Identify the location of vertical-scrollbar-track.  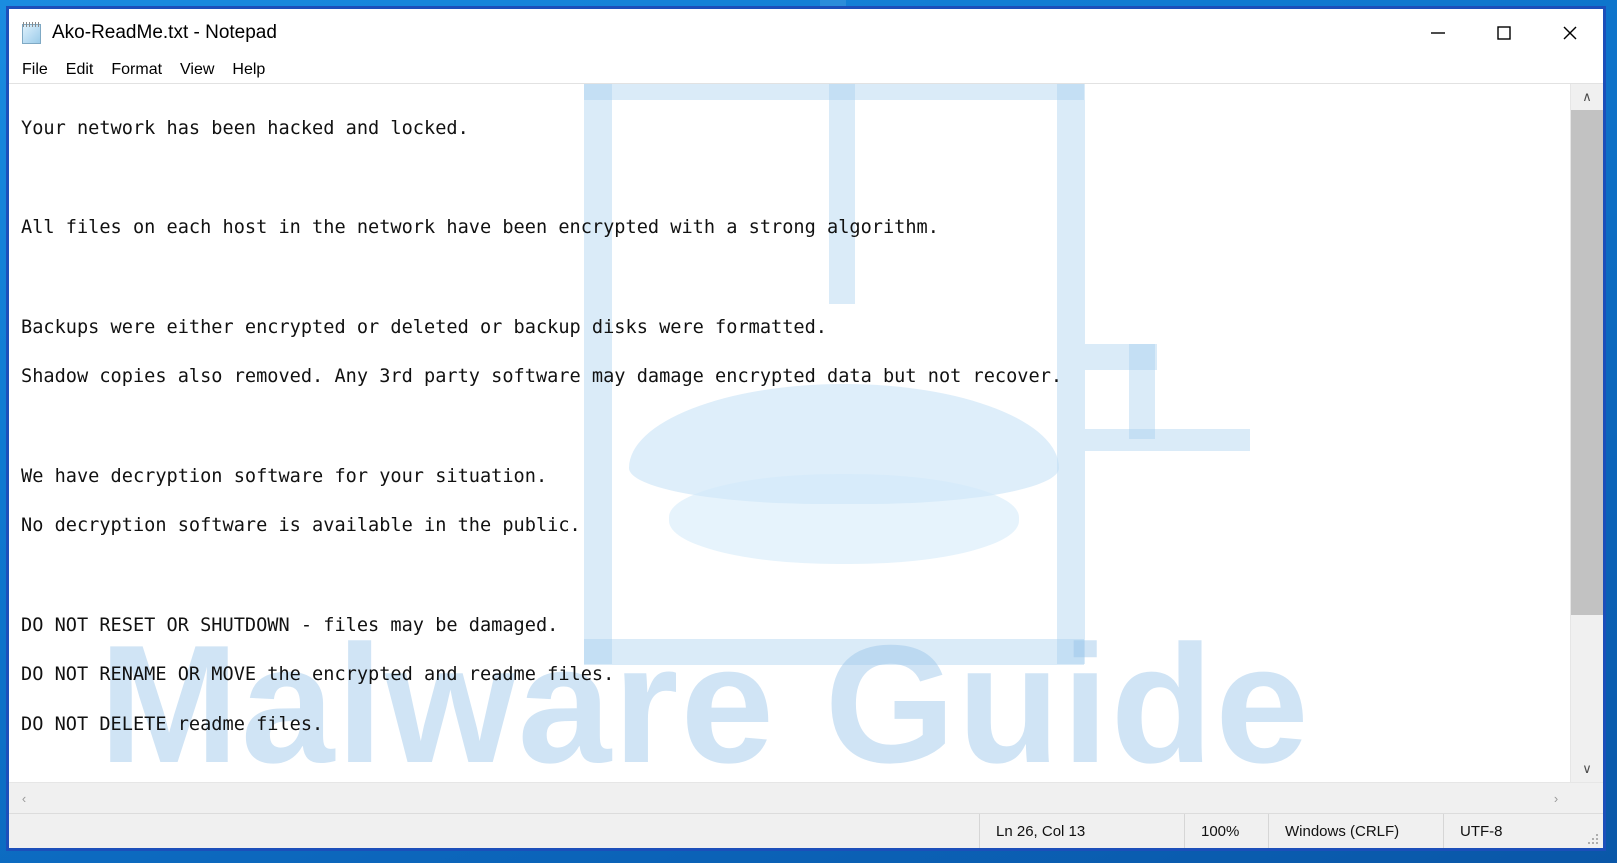
(1587, 433).